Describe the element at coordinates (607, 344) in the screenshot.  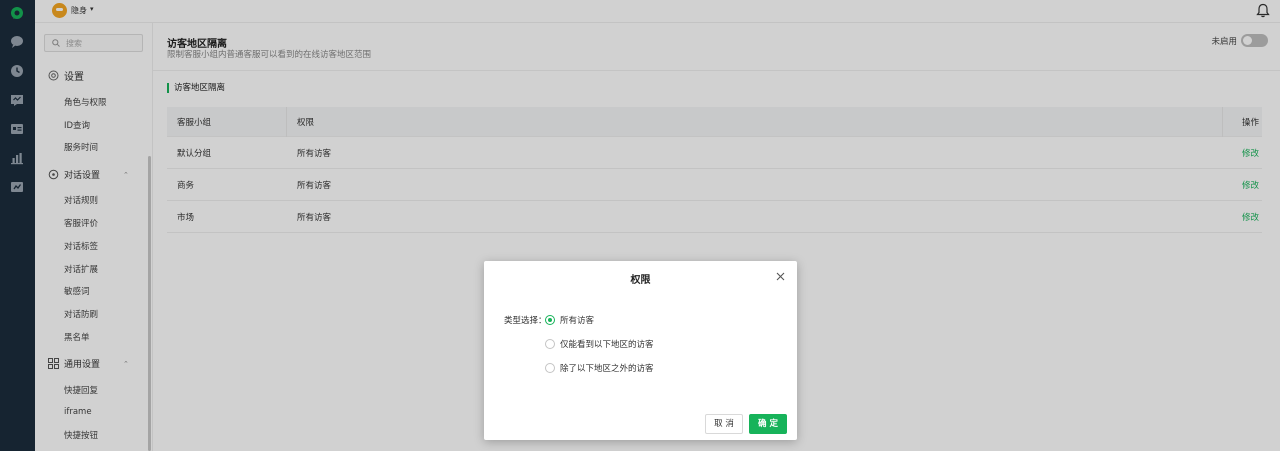
I see `radio-label: 仅能看到以下地区的访客` at that location.